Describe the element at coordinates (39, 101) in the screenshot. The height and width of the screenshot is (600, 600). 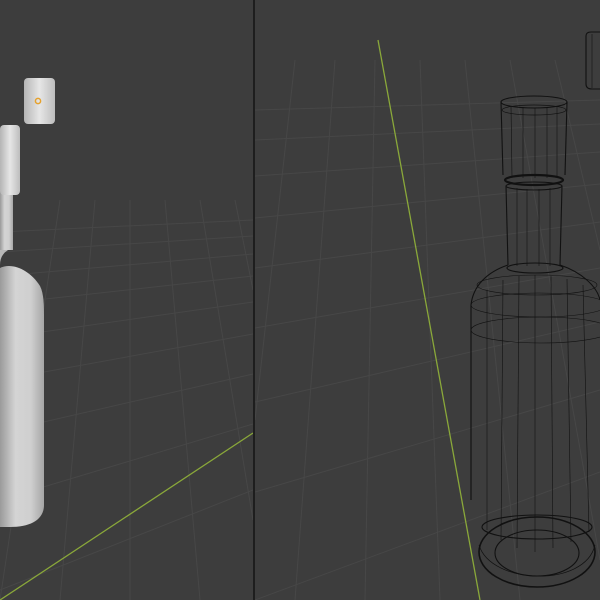
I see `cap-object` at that location.